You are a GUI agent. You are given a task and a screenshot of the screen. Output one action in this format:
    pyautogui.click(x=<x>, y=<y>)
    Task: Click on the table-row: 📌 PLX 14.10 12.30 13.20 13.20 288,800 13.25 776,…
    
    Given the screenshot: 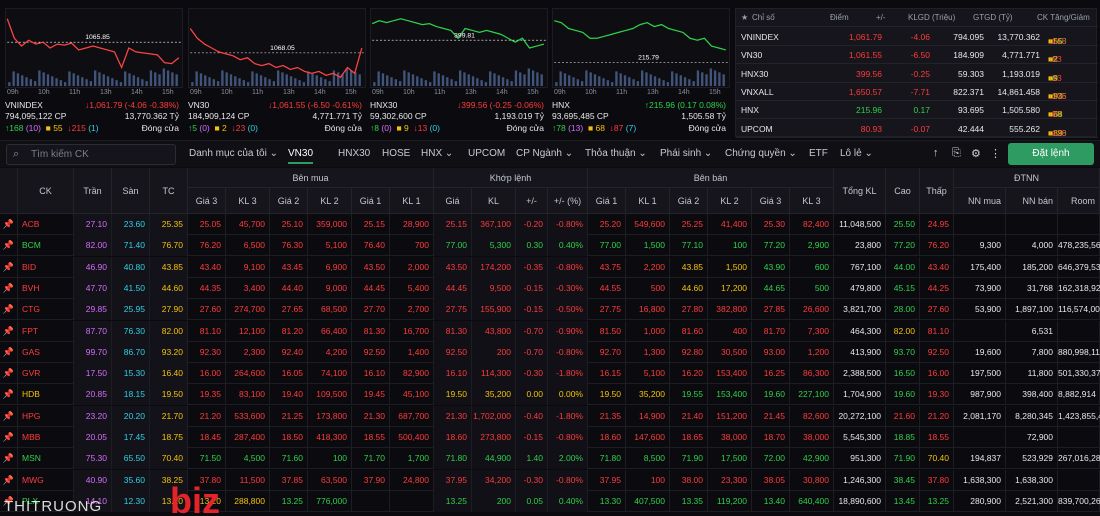 What is the action you would take?
    pyautogui.click(x=550, y=501)
    